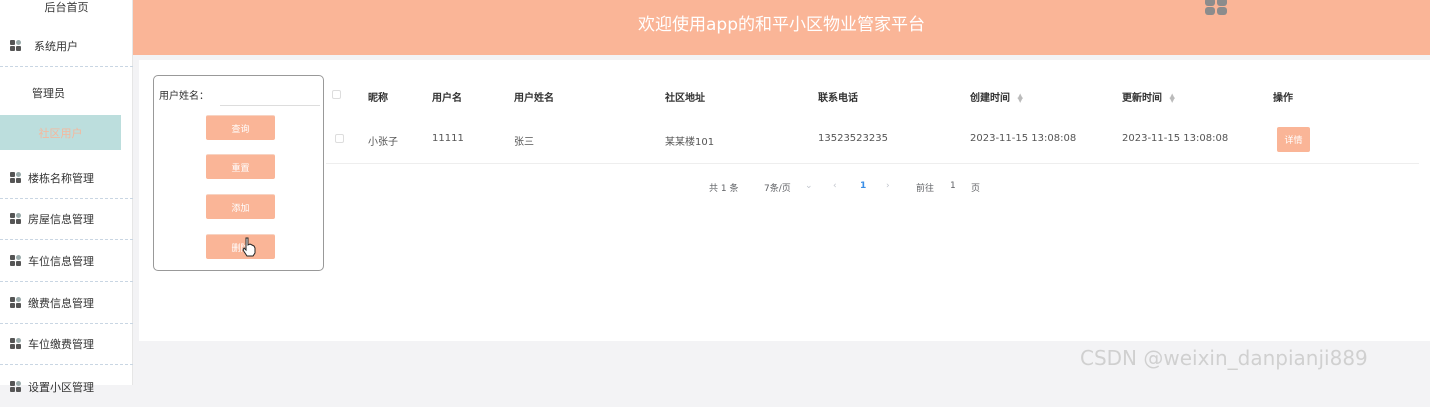  What do you see at coordinates (1293, 139) in the screenshot?
I see `detail-button: 详情` at bounding box center [1293, 139].